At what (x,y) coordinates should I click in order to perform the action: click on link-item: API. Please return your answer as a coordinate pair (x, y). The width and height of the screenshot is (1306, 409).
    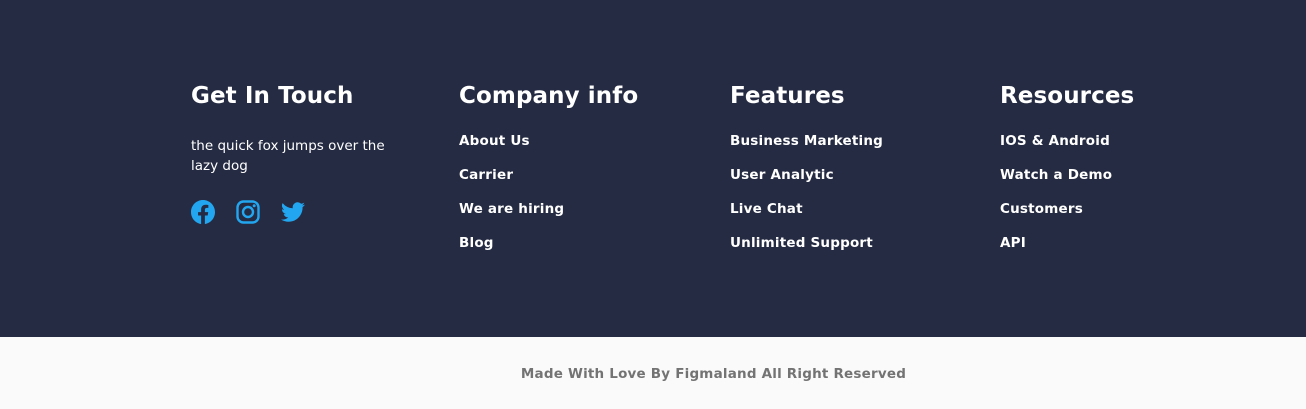
    Looking at the image, I should click on (1067, 251).